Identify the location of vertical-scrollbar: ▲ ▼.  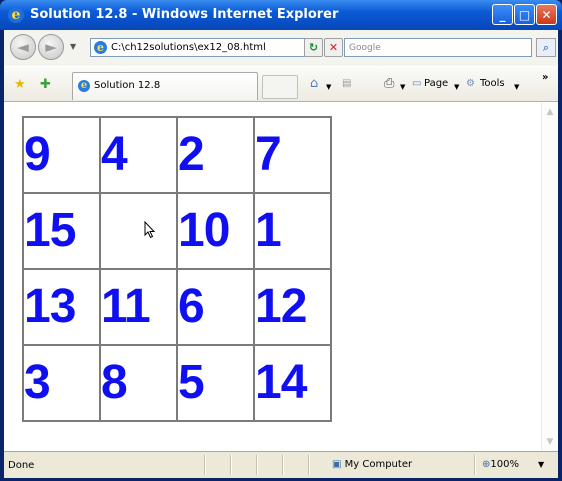
(549, 277).